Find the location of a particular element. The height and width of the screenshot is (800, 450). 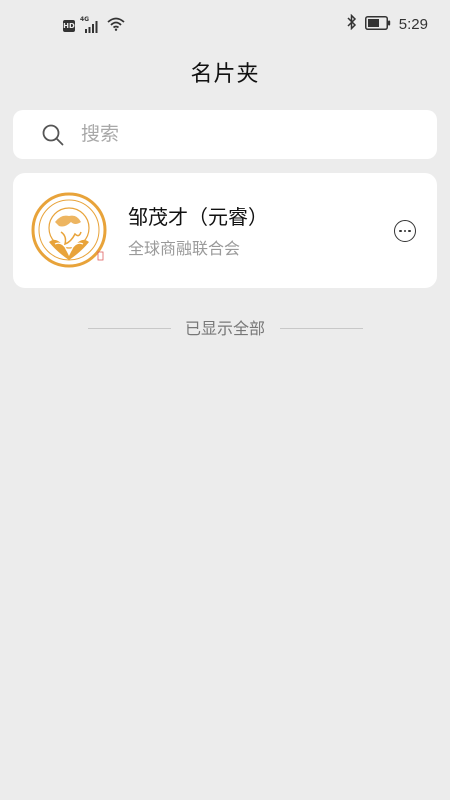

list-end-label: 已显示全部 is located at coordinates (224, 328).